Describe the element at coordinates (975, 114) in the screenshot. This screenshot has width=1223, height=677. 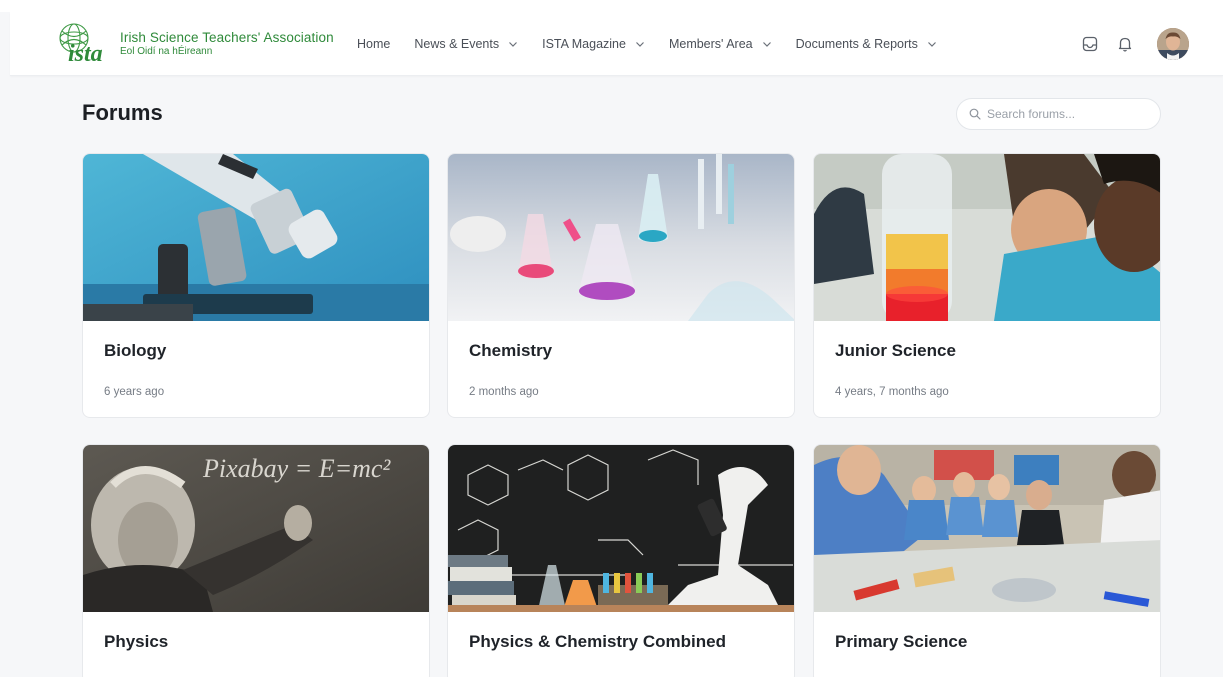
I see `search-icon` at that location.